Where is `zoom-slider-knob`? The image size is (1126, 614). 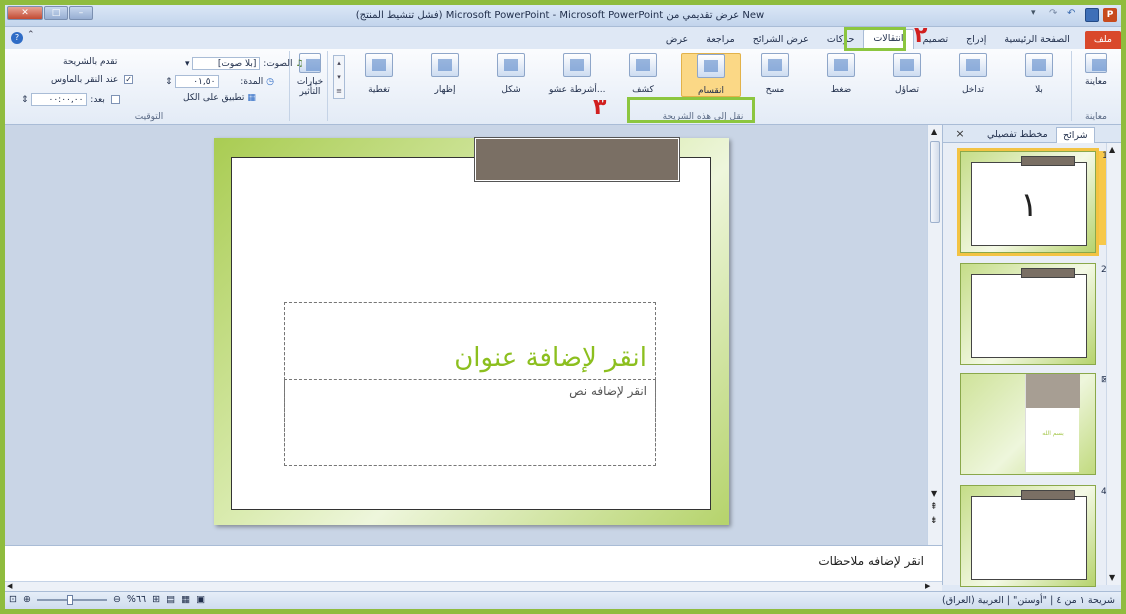 zoom-slider-knob is located at coordinates (69, 599).